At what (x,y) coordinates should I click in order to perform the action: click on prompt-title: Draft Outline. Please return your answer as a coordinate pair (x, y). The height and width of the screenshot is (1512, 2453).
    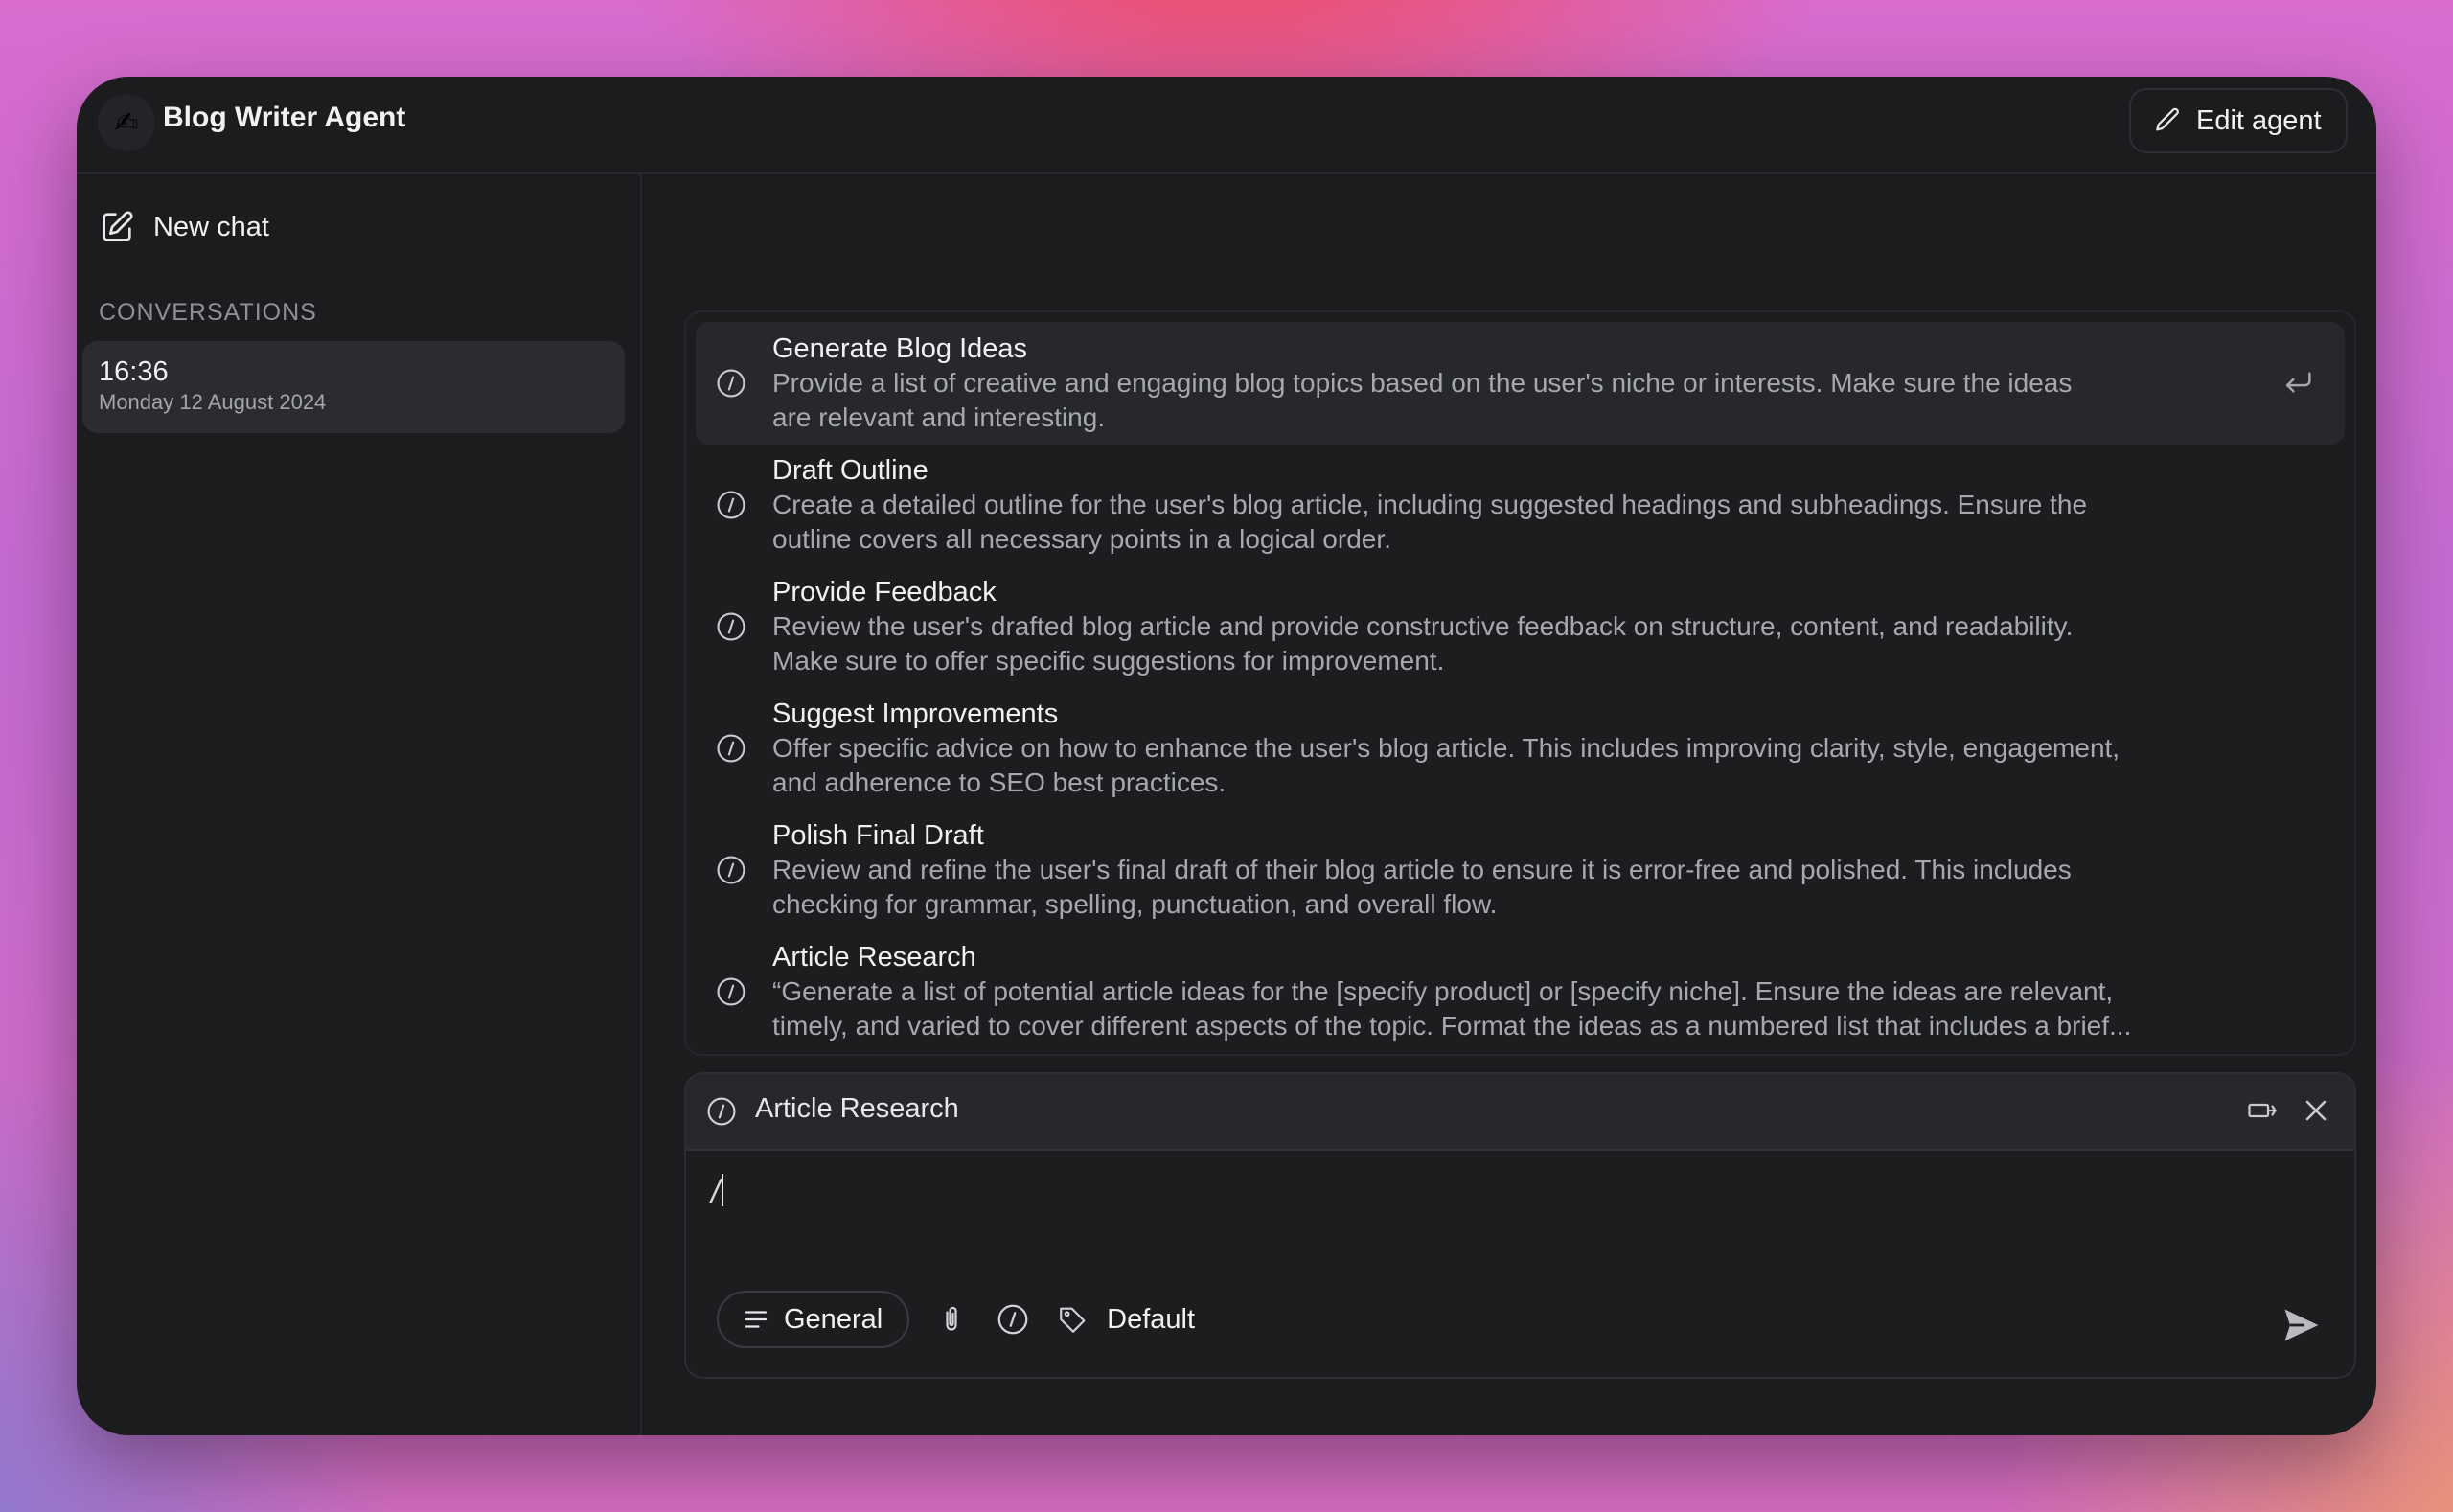
    Looking at the image, I should click on (850, 470).